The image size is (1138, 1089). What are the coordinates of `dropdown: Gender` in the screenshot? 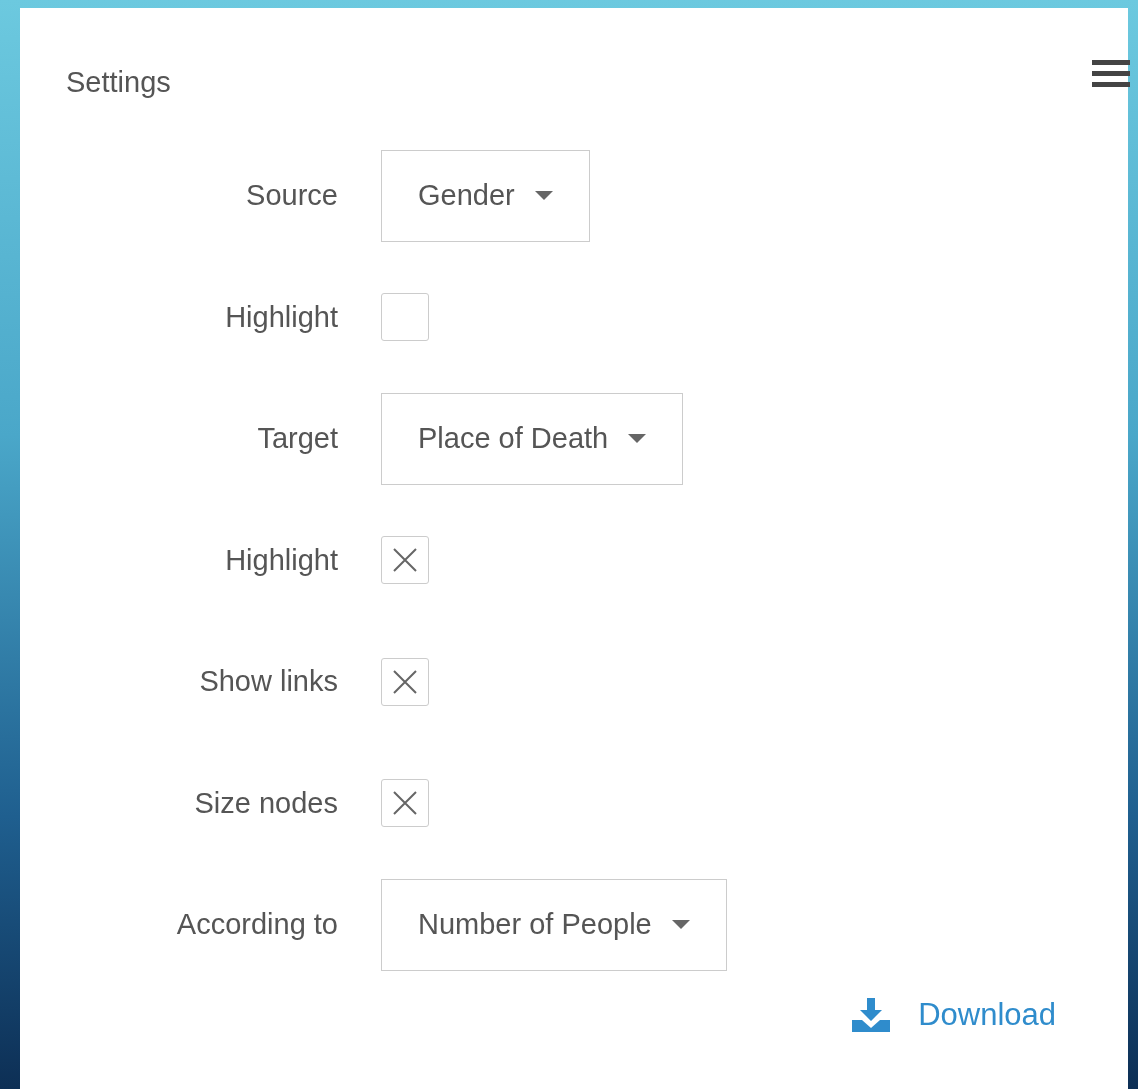 It's located at (485, 195).